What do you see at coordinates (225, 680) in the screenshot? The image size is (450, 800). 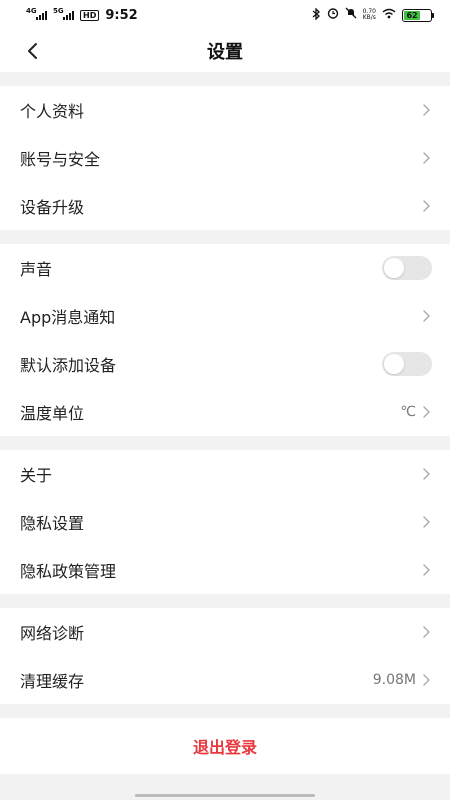 I see `settings-row: 清理缓存 9.08M` at bounding box center [225, 680].